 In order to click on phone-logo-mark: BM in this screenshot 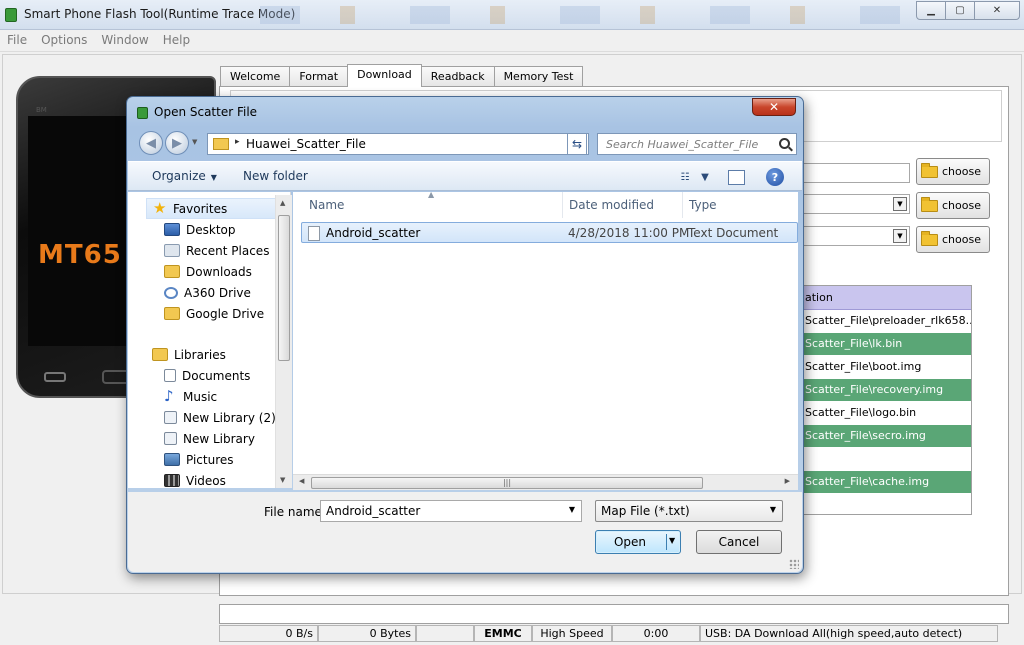, I will do `click(41, 110)`.